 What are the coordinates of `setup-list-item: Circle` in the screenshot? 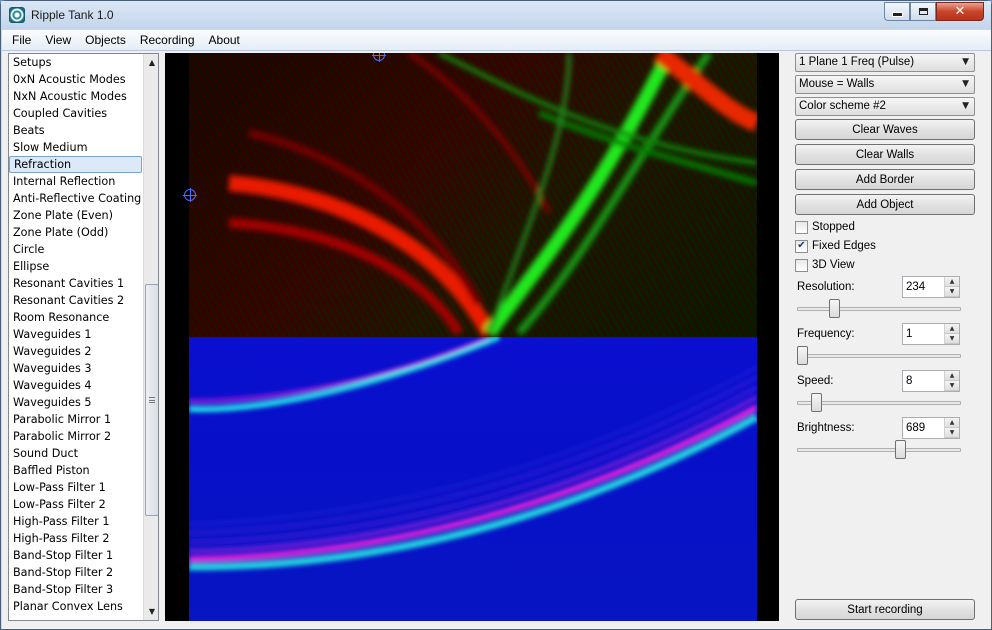 It's located at (76, 249).